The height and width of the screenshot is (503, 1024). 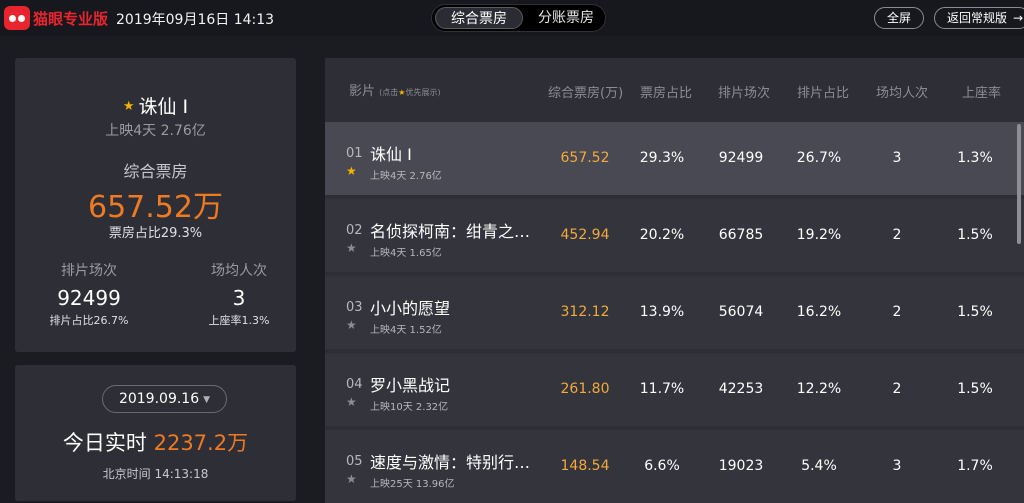 I want to click on chevron-down-icon: ▼, so click(x=207, y=400).